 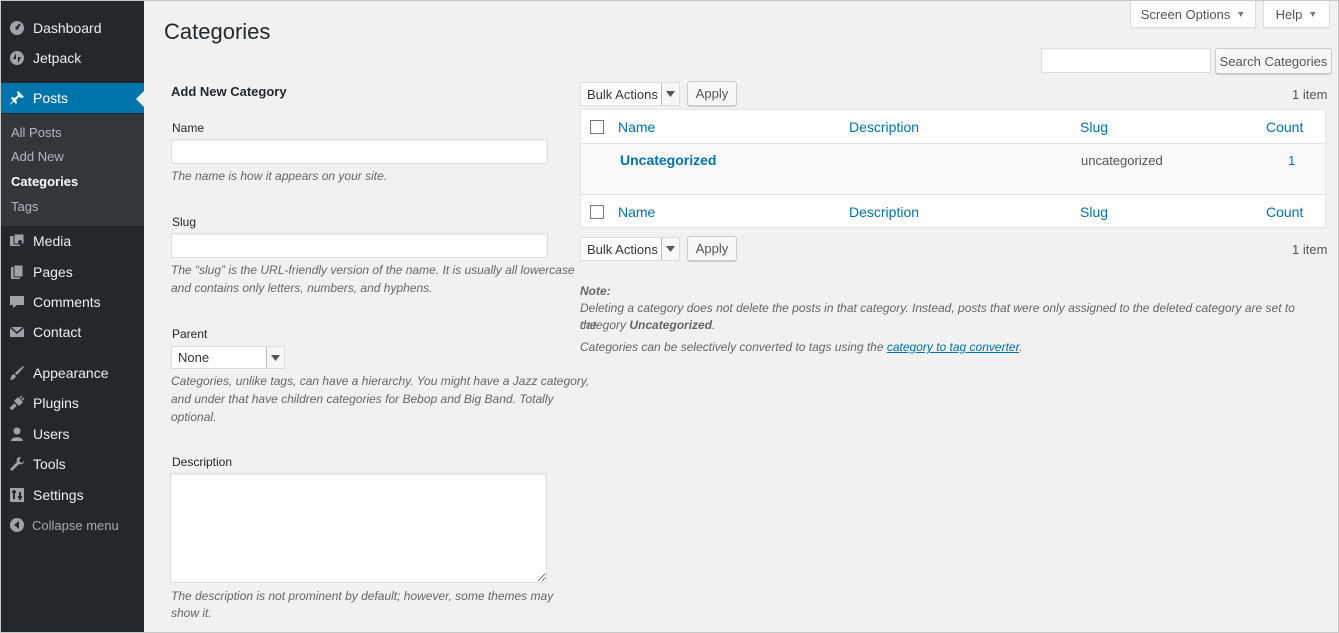 What do you see at coordinates (53, 272) in the screenshot?
I see `menu-pages-label: Pages` at bounding box center [53, 272].